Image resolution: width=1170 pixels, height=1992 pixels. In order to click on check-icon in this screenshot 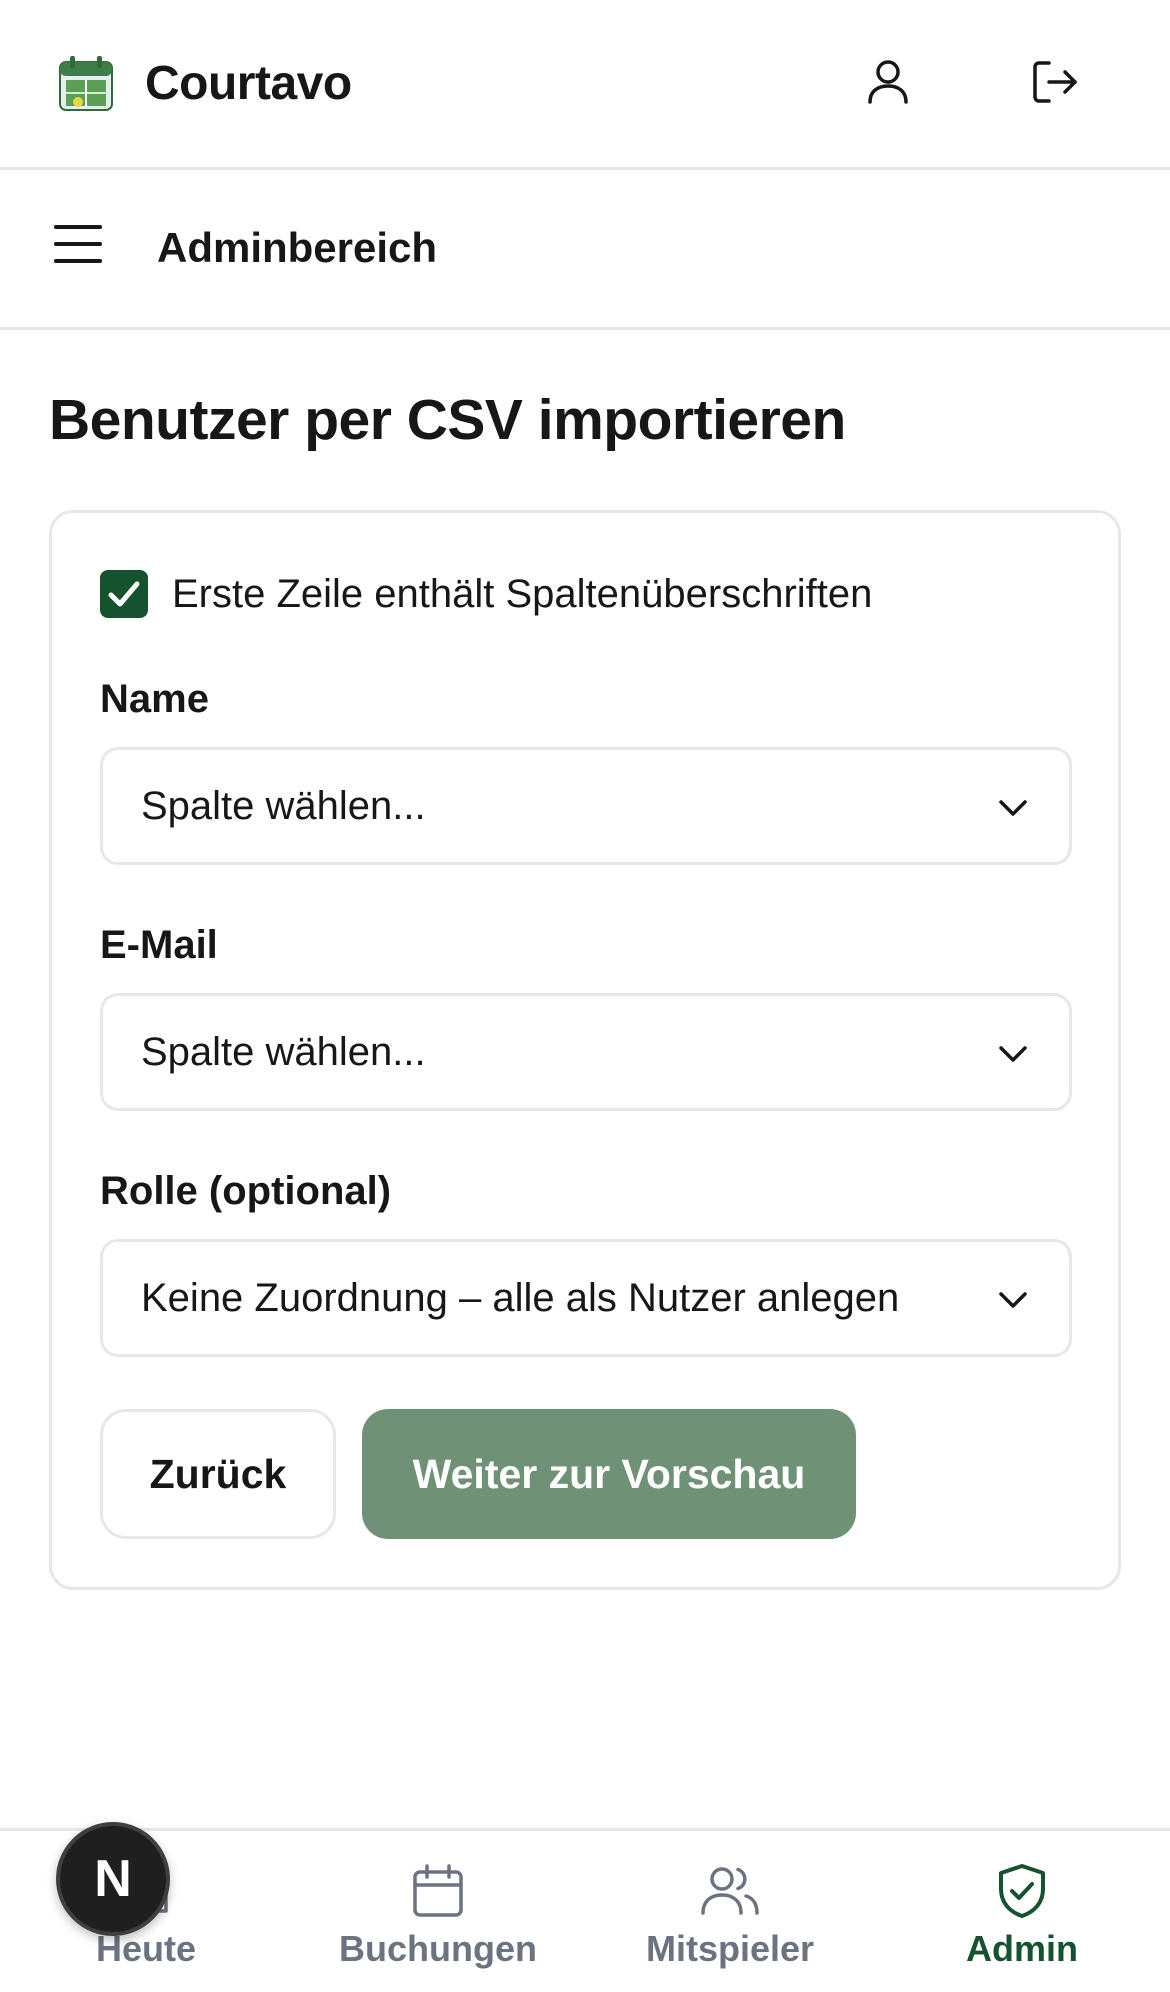, I will do `click(124, 594)`.